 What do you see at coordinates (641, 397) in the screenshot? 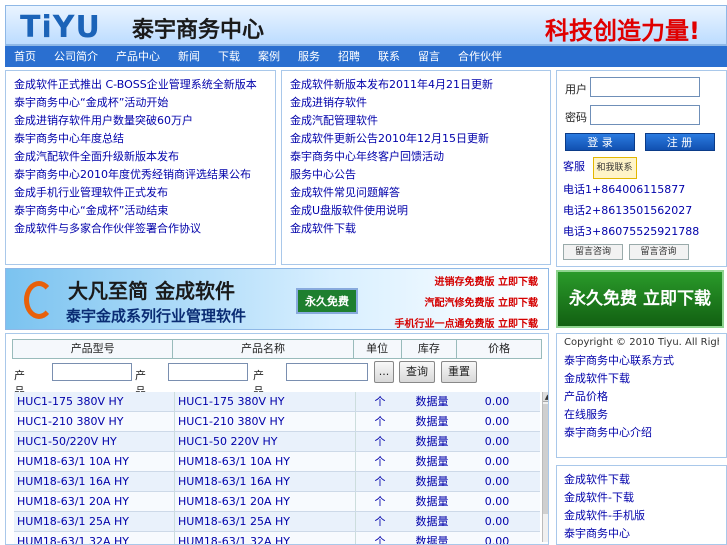
I see `side-link: 产品价格` at bounding box center [641, 397].